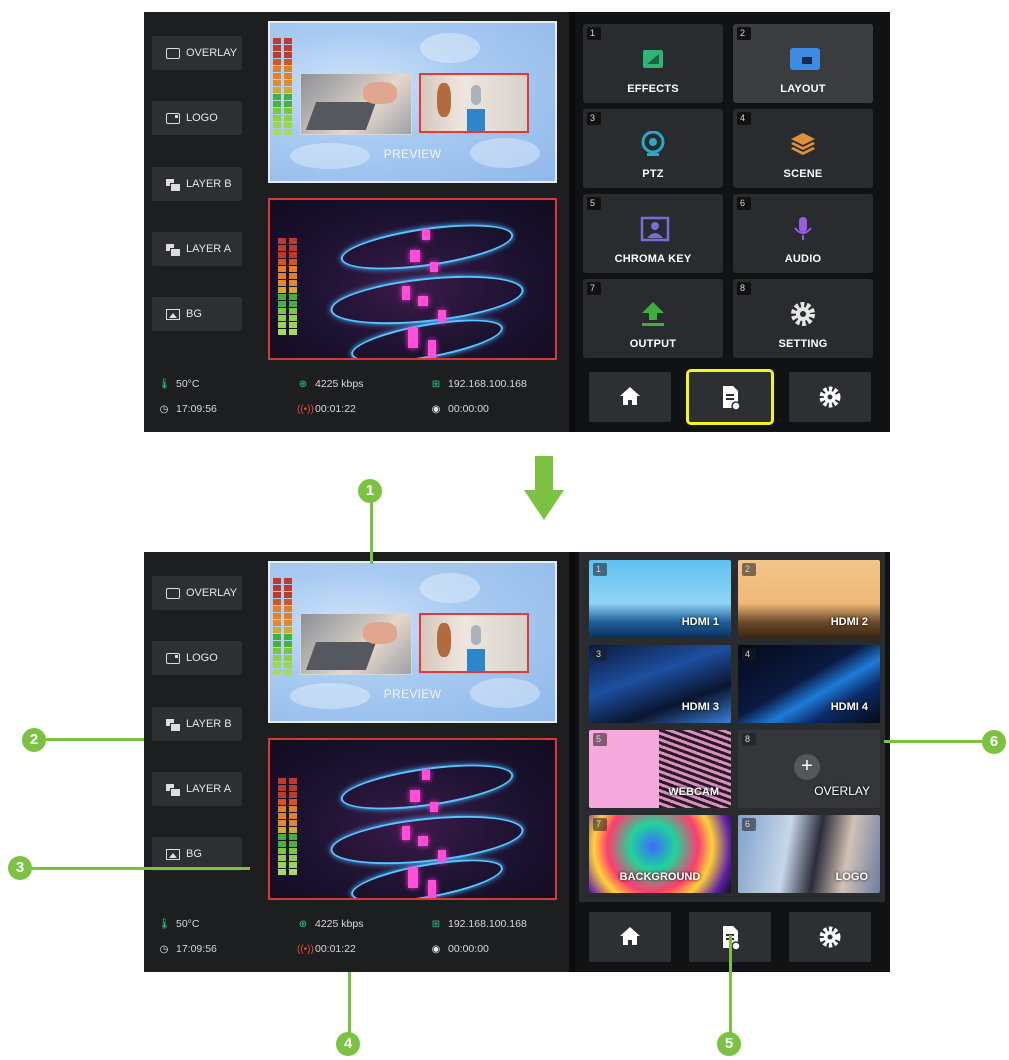 Image resolution: width=1009 pixels, height=1060 pixels. Describe the element at coordinates (803, 233) in the screenshot. I see `tile-audio: 6 AUDIO` at that location.